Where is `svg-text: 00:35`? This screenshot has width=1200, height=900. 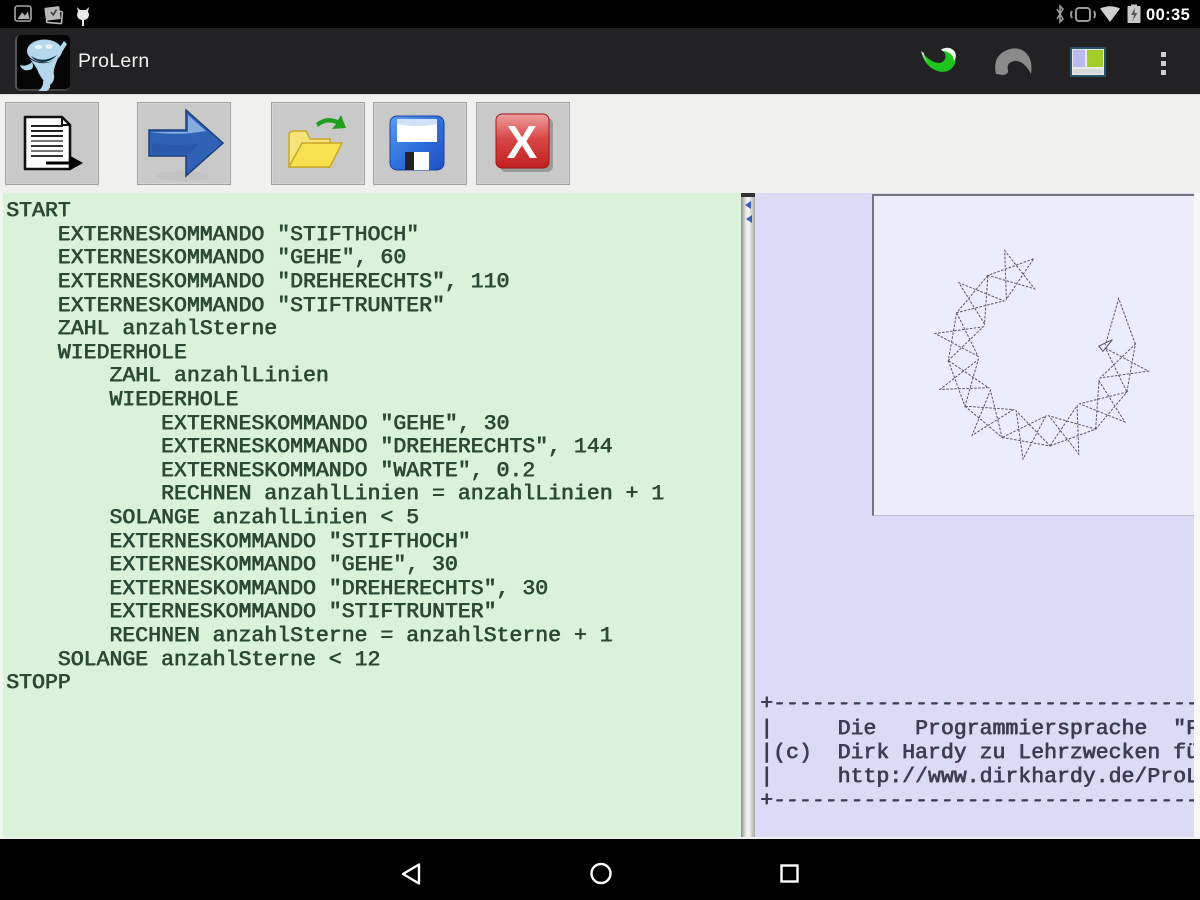
svg-text: 00:35 is located at coordinates (1168, 15).